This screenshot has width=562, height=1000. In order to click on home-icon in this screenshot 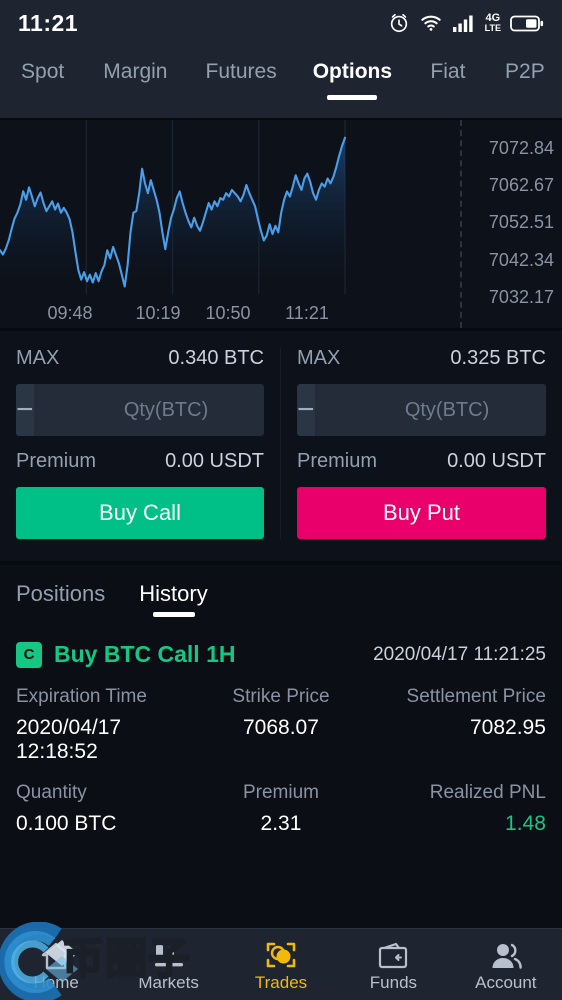, I will do `click(56, 954)`.